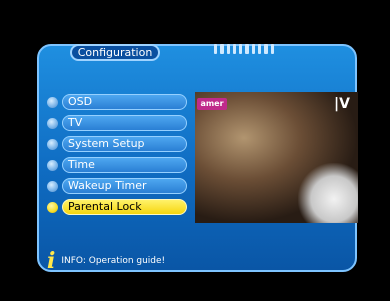 The image size is (390, 301). Describe the element at coordinates (124, 207) in the screenshot. I see `menu-item-label: Parental Lock` at that location.